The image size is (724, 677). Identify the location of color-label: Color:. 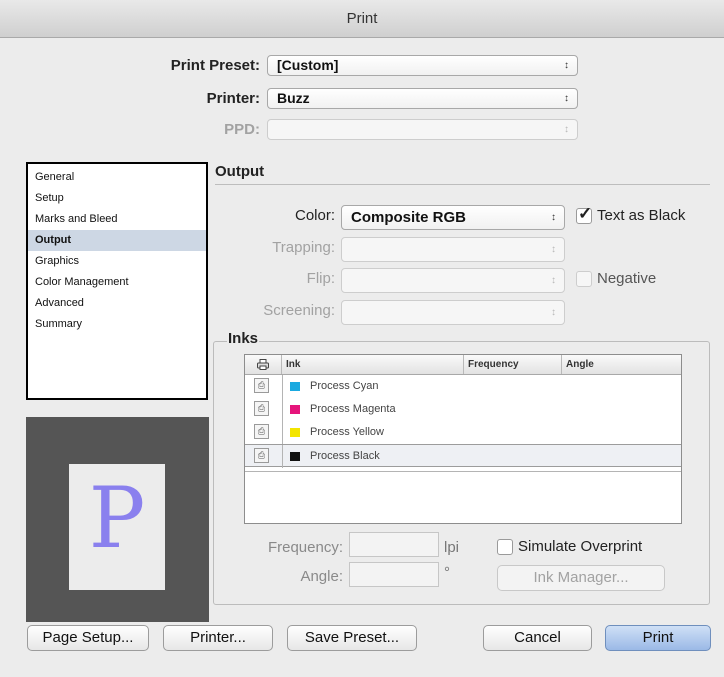
(314, 215).